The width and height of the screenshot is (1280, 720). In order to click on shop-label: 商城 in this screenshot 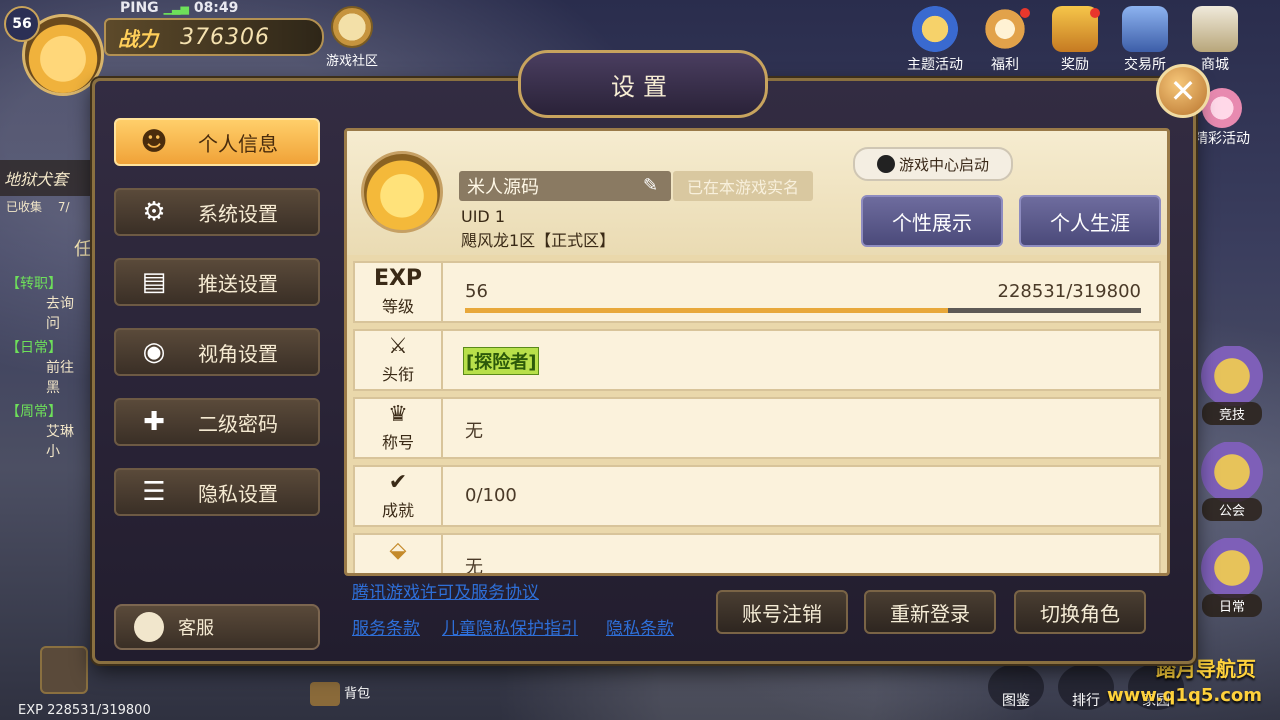, I will do `click(1215, 65)`.